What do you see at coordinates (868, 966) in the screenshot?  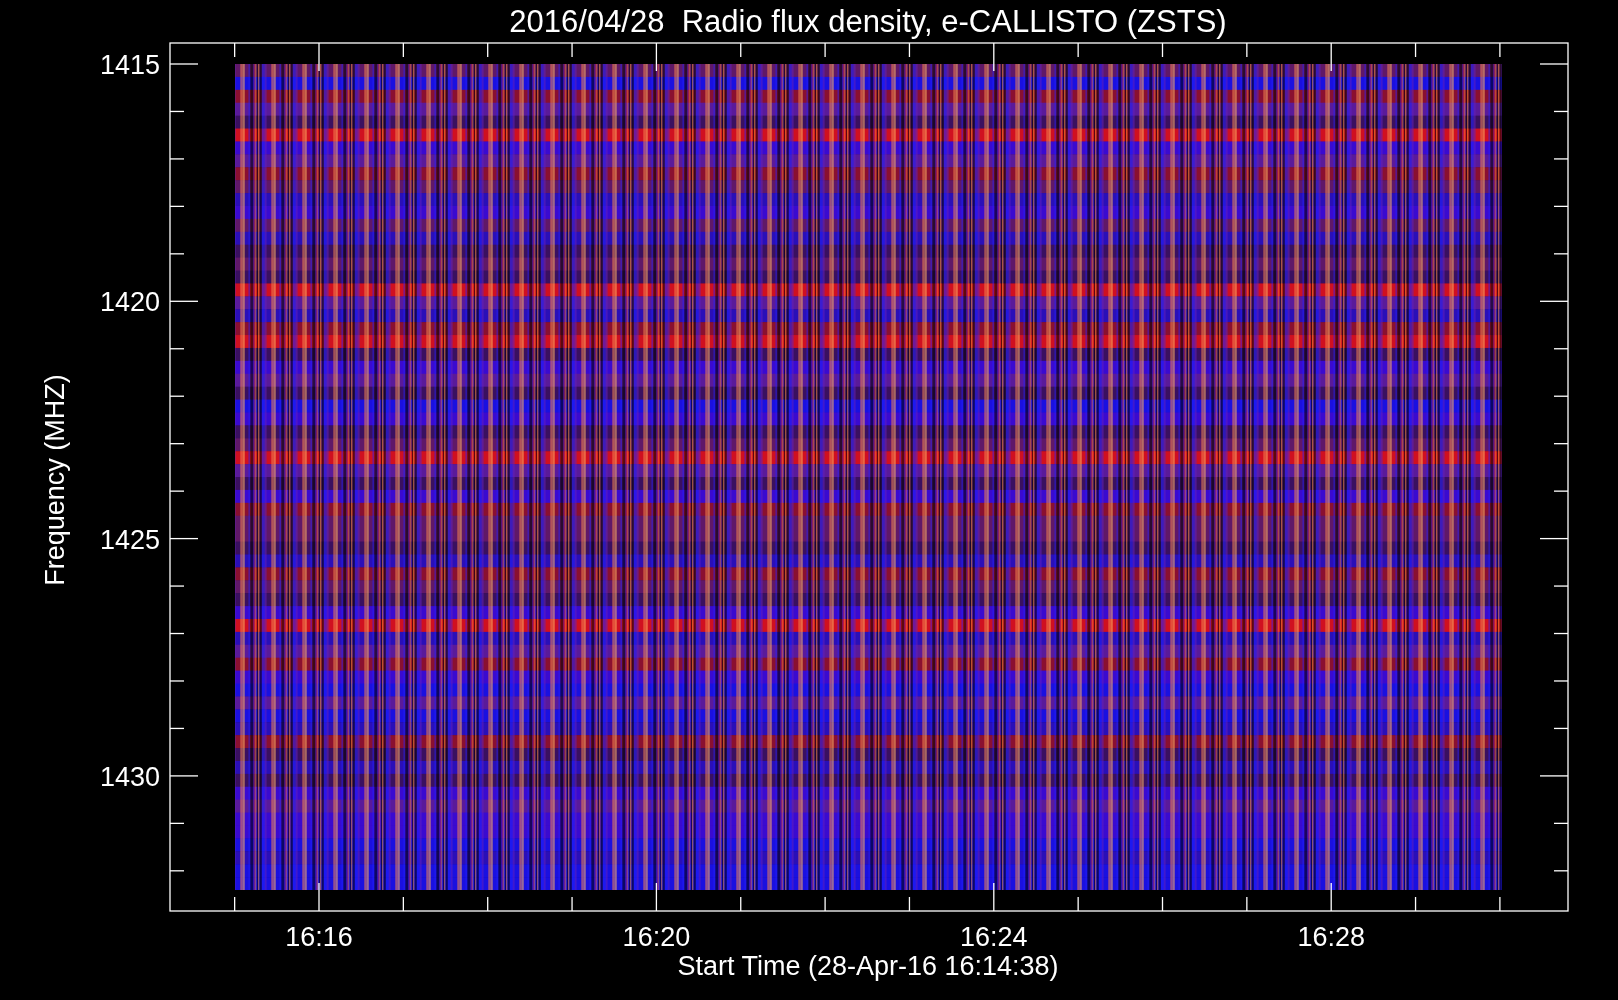 I see `x-axis-label: Start Time (28-Apr-16 16:14:38)` at bounding box center [868, 966].